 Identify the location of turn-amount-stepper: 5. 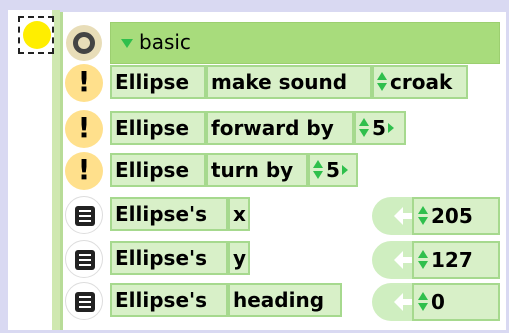
(333, 170).